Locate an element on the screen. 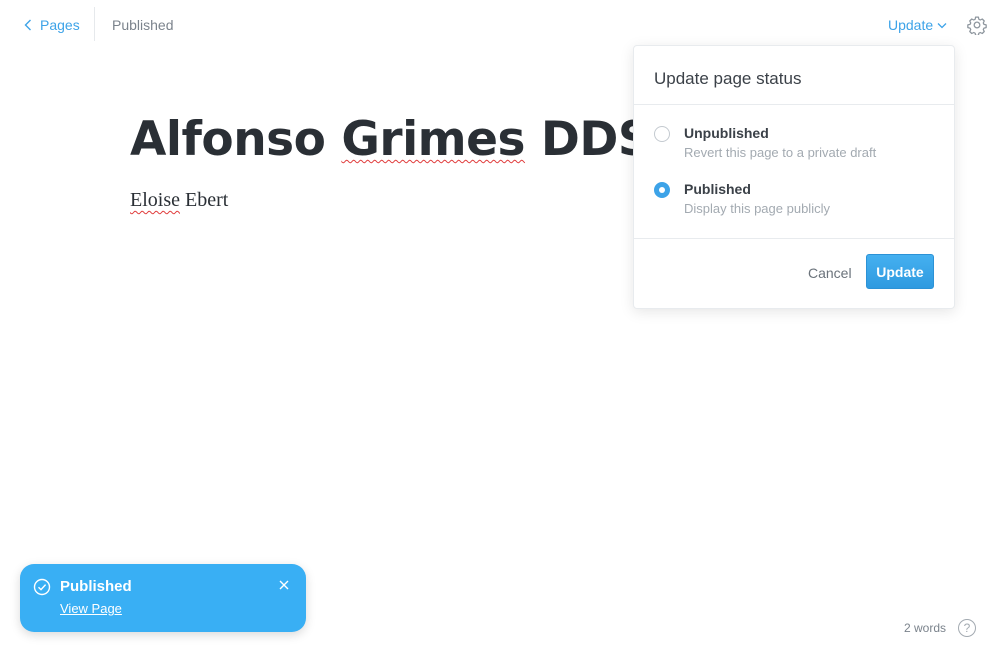  popover-title: Update page status is located at coordinates (794, 75).